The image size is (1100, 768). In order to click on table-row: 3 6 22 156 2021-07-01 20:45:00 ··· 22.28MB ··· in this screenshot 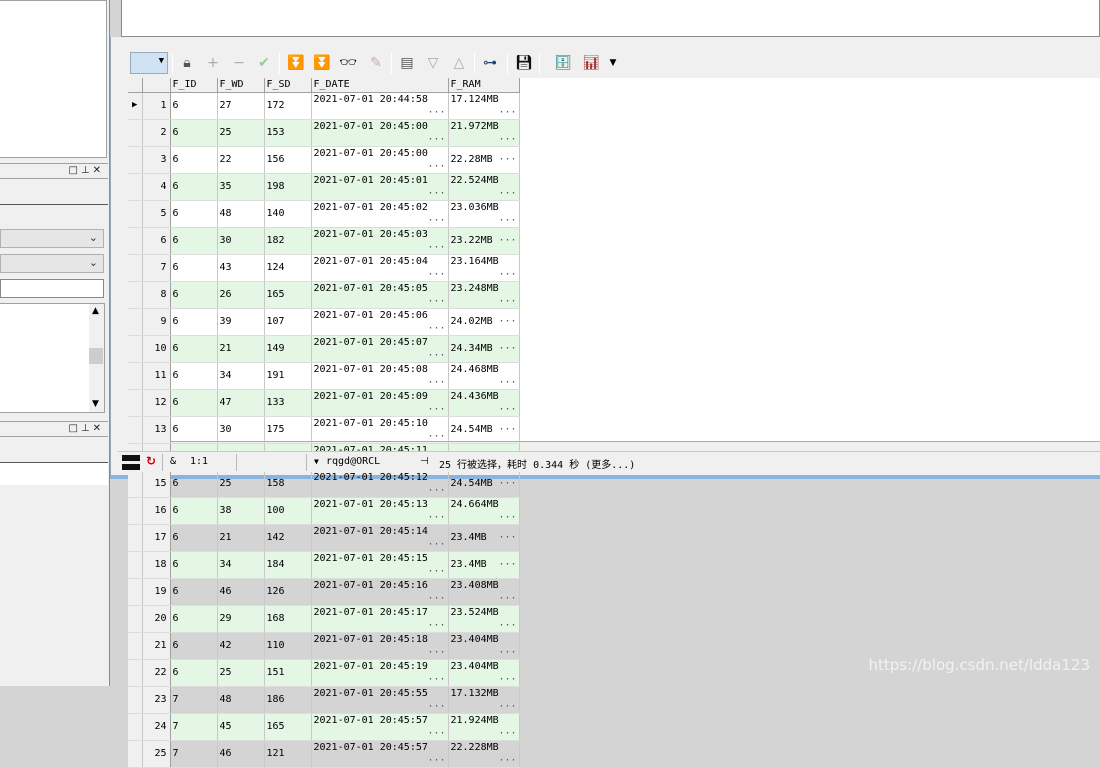, I will do `click(324, 160)`.